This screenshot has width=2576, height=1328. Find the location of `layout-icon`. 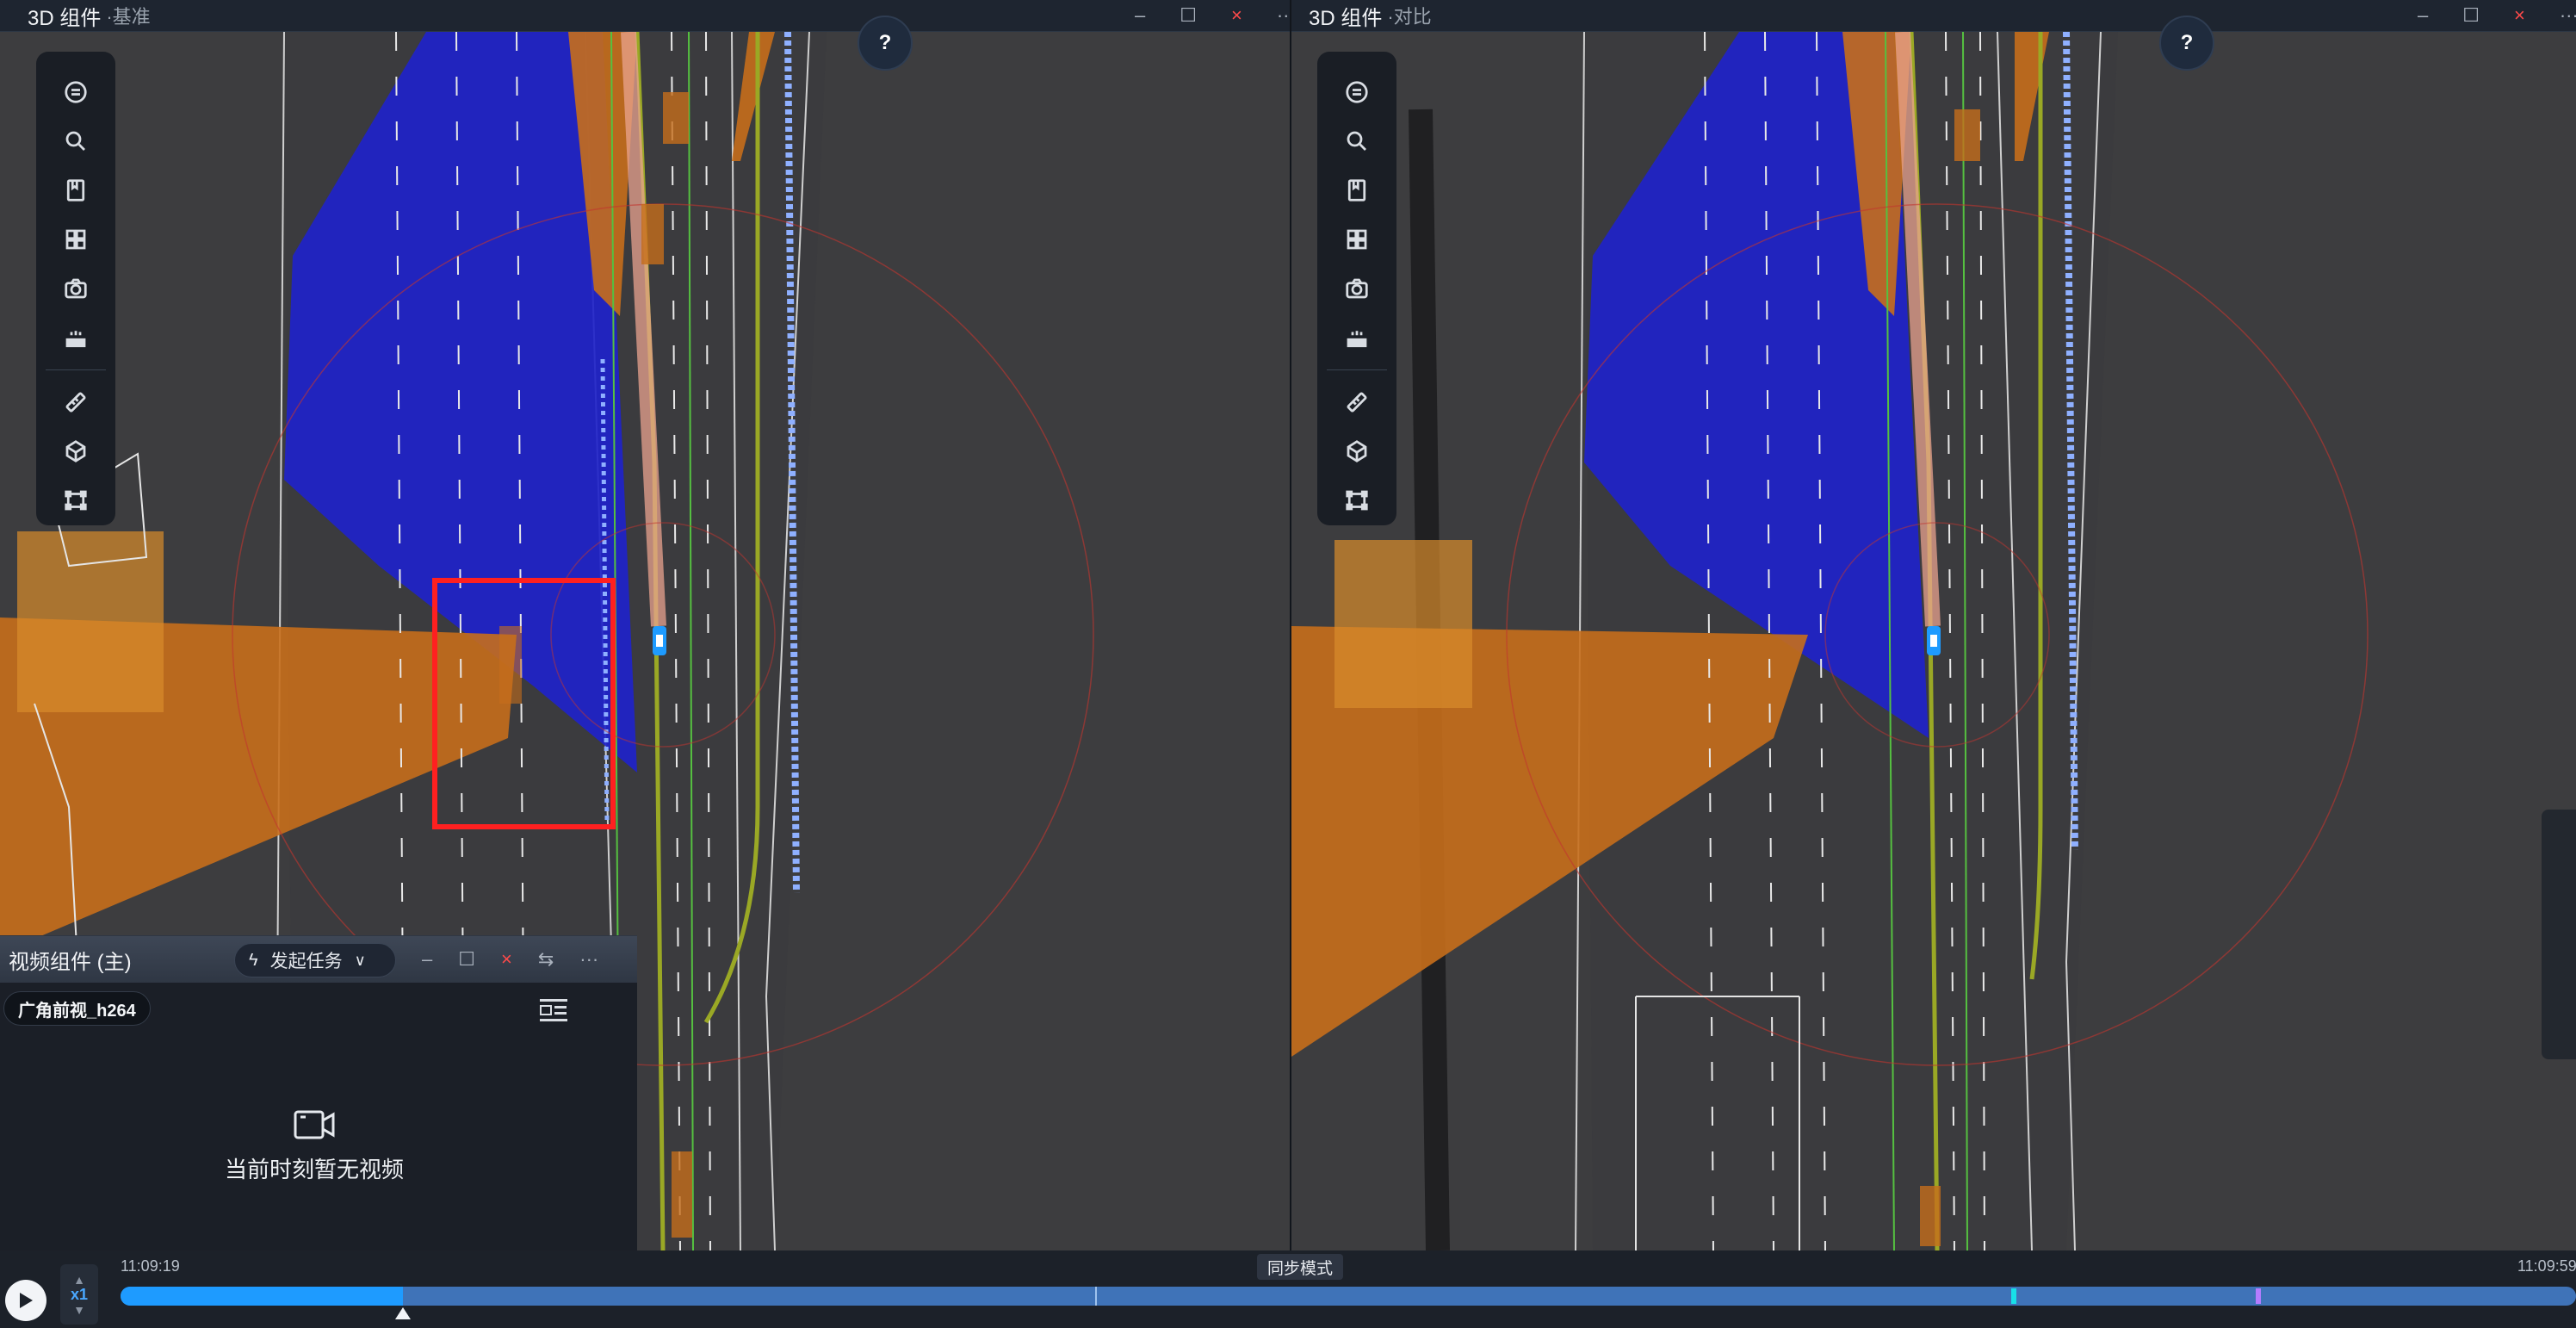

layout-icon is located at coordinates (554, 1010).